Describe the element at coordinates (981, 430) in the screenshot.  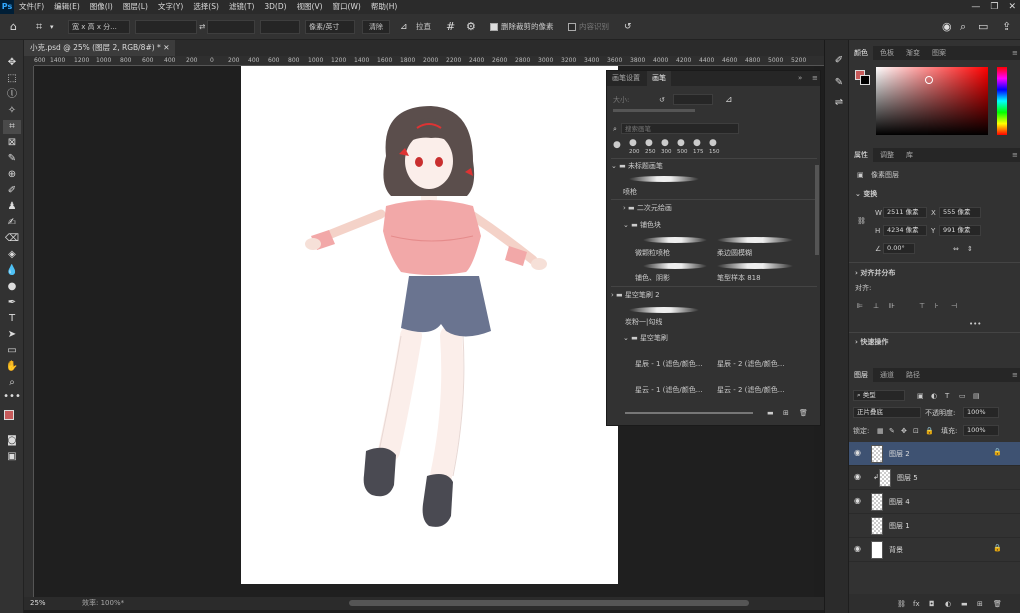
I see `fill-field: 100%` at that location.